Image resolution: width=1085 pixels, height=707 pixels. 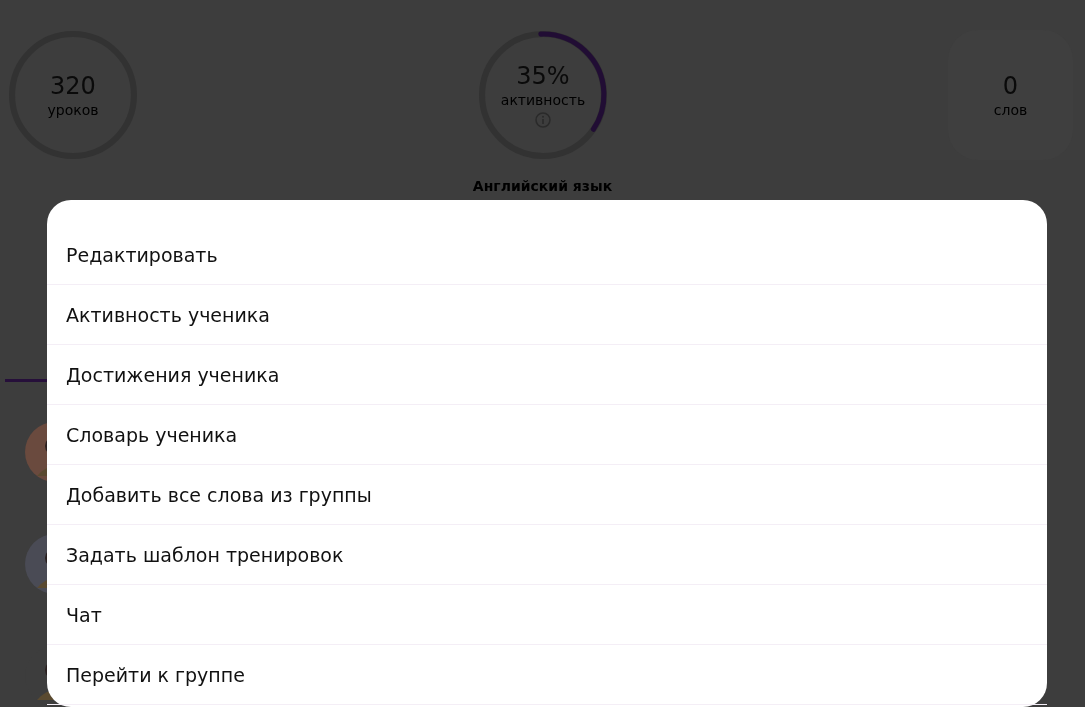 What do you see at coordinates (542, 186) in the screenshot?
I see `course-label: Английский язык` at bounding box center [542, 186].